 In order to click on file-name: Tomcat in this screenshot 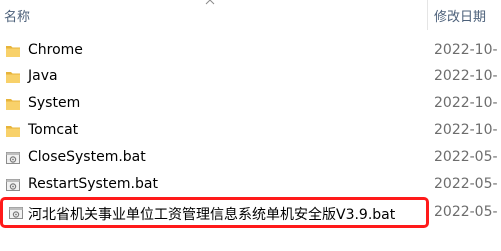, I will do `click(53, 130)`.